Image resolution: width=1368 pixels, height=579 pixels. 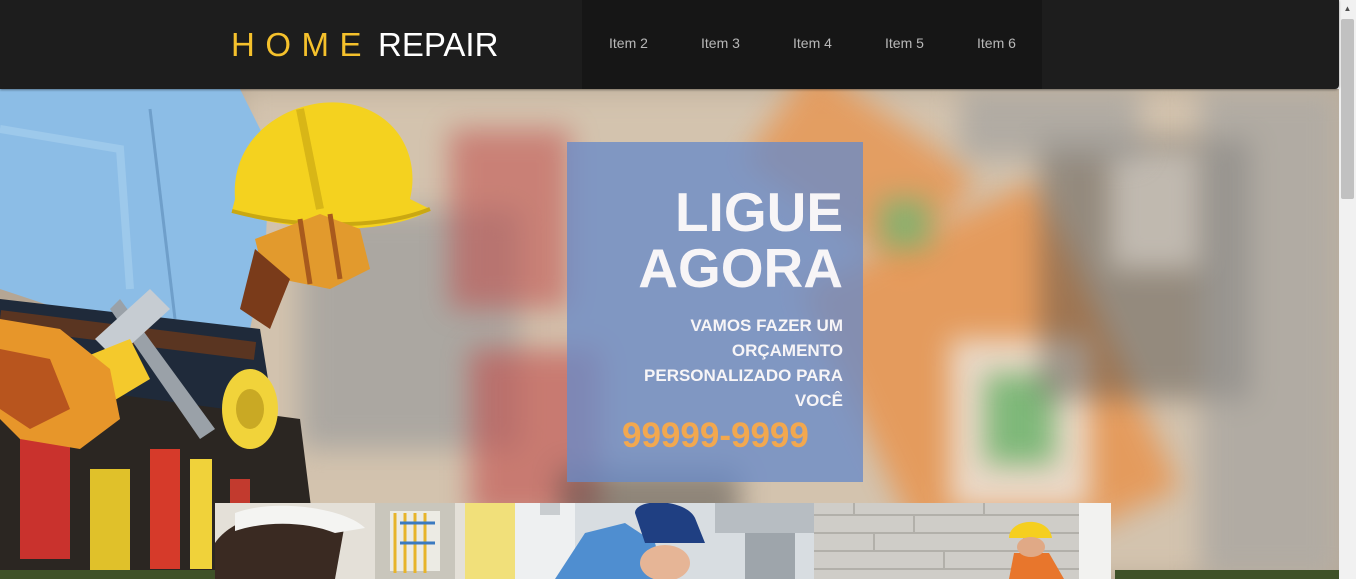 What do you see at coordinates (740, 240) in the screenshot?
I see `cta-title: LIGUE AGORA` at bounding box center [740, 240].